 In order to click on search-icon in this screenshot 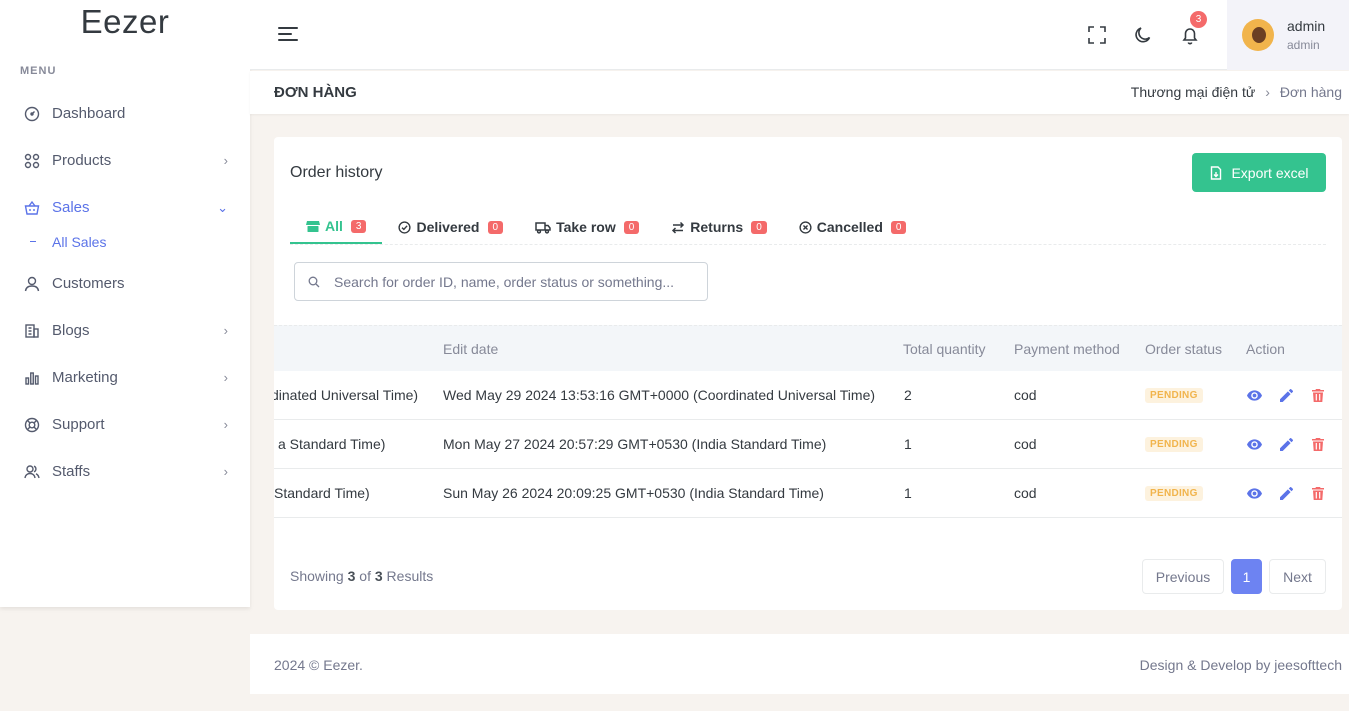, I will do `click(314, 282)`.